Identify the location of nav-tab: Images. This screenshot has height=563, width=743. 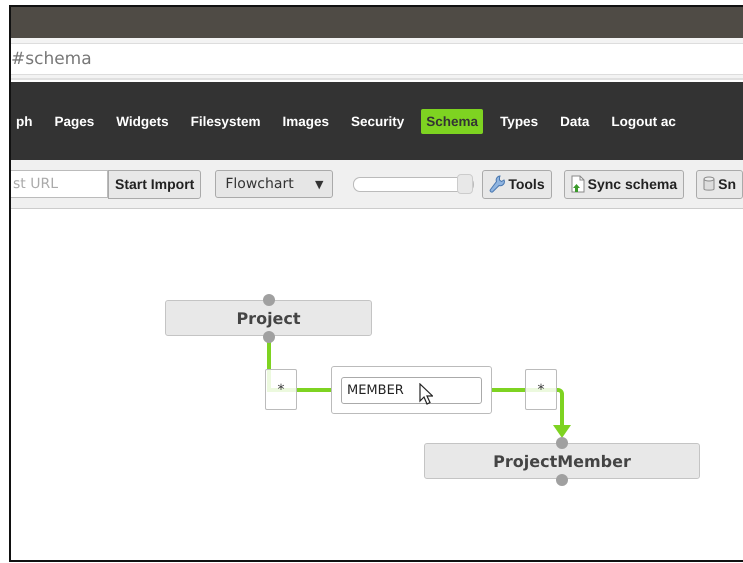
(305, 121).